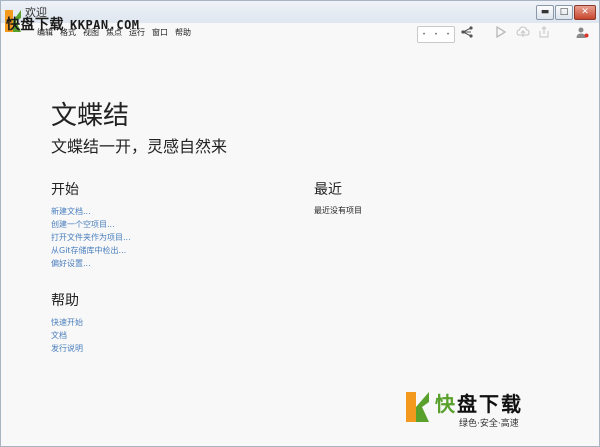  Describe the element at coordinates (582, 33) in the screenshot. I see `user-alert-icon` at that location.